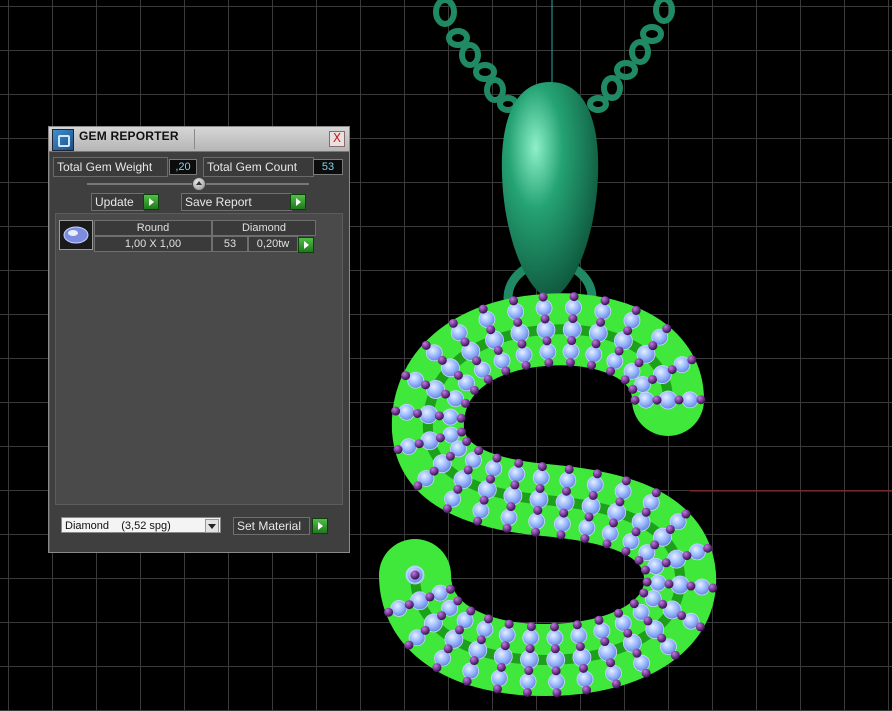 The image size is (892, 711). Describe the element at coordinates (151, 202) in the screenshot. I see `update-play-icon` at that location.